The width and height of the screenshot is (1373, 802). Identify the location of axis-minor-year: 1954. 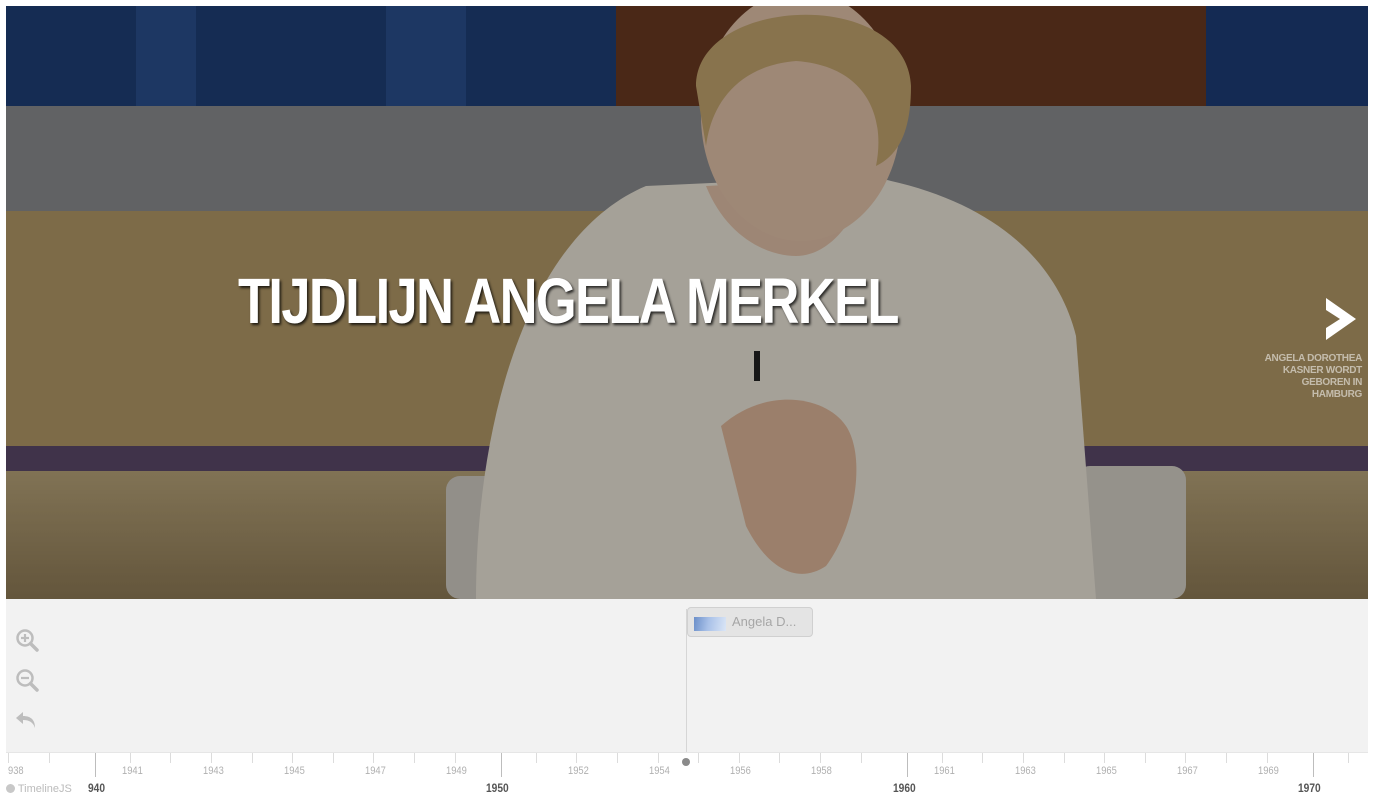
(659, 771).